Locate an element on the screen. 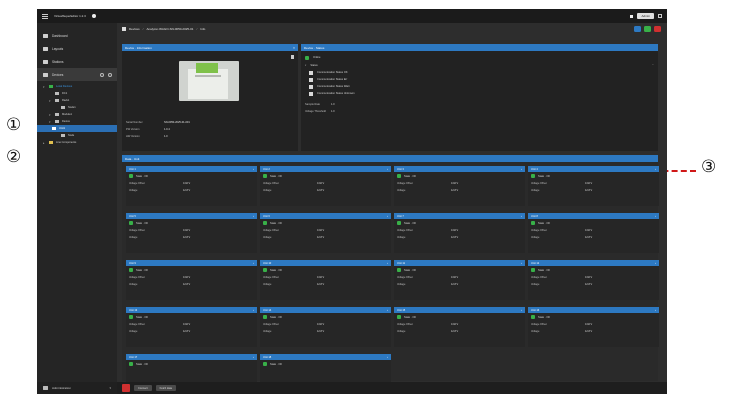  status-indicator-blue is located at coordinates (637, 29).